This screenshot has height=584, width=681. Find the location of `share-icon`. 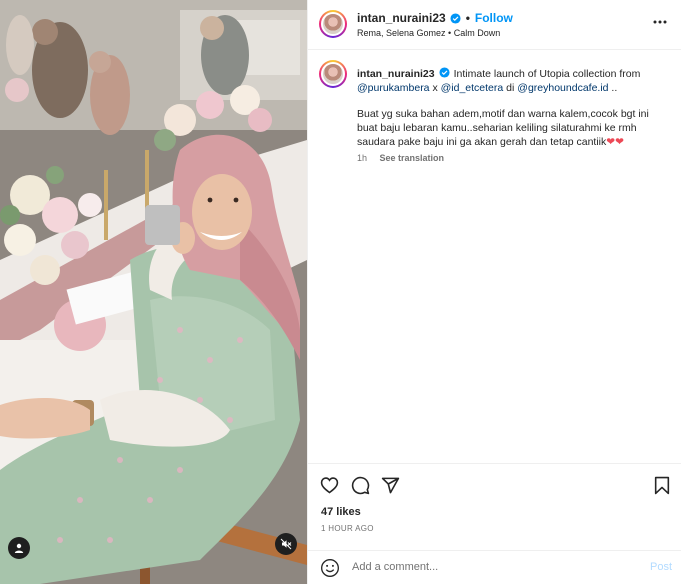

share-icon is located at coordinates (390, 485).